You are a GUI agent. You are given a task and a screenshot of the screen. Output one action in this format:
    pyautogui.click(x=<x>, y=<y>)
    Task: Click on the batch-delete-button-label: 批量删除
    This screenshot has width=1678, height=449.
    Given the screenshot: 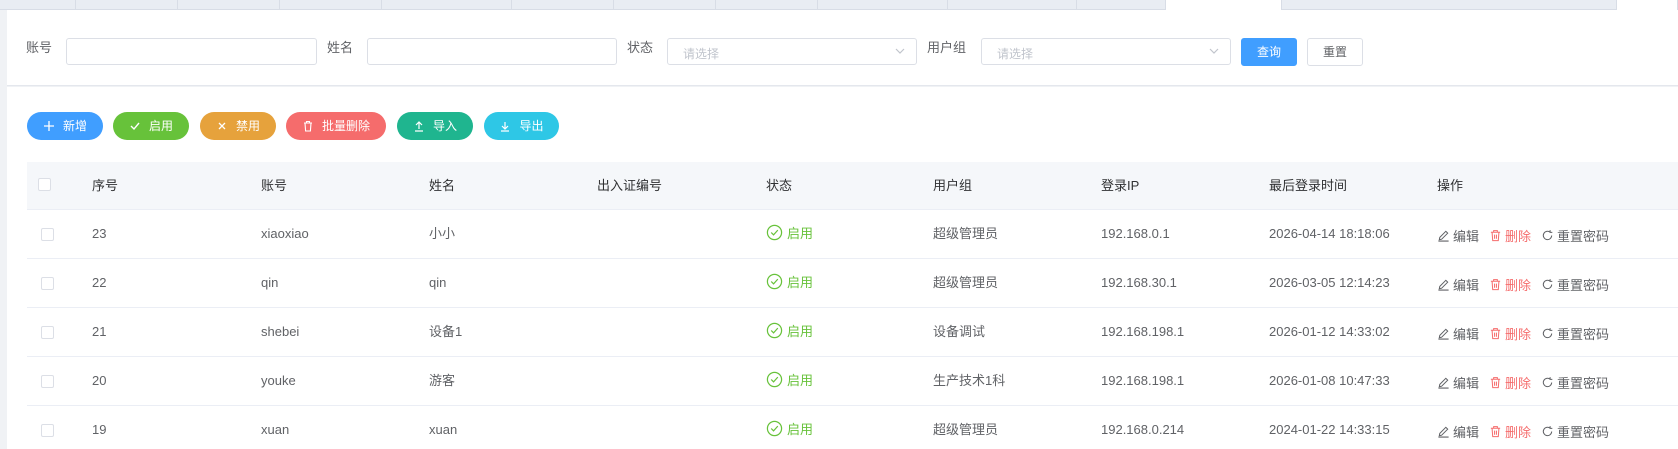 What is the action you would take?
    pyautogui.click(x=345, y=126)
    